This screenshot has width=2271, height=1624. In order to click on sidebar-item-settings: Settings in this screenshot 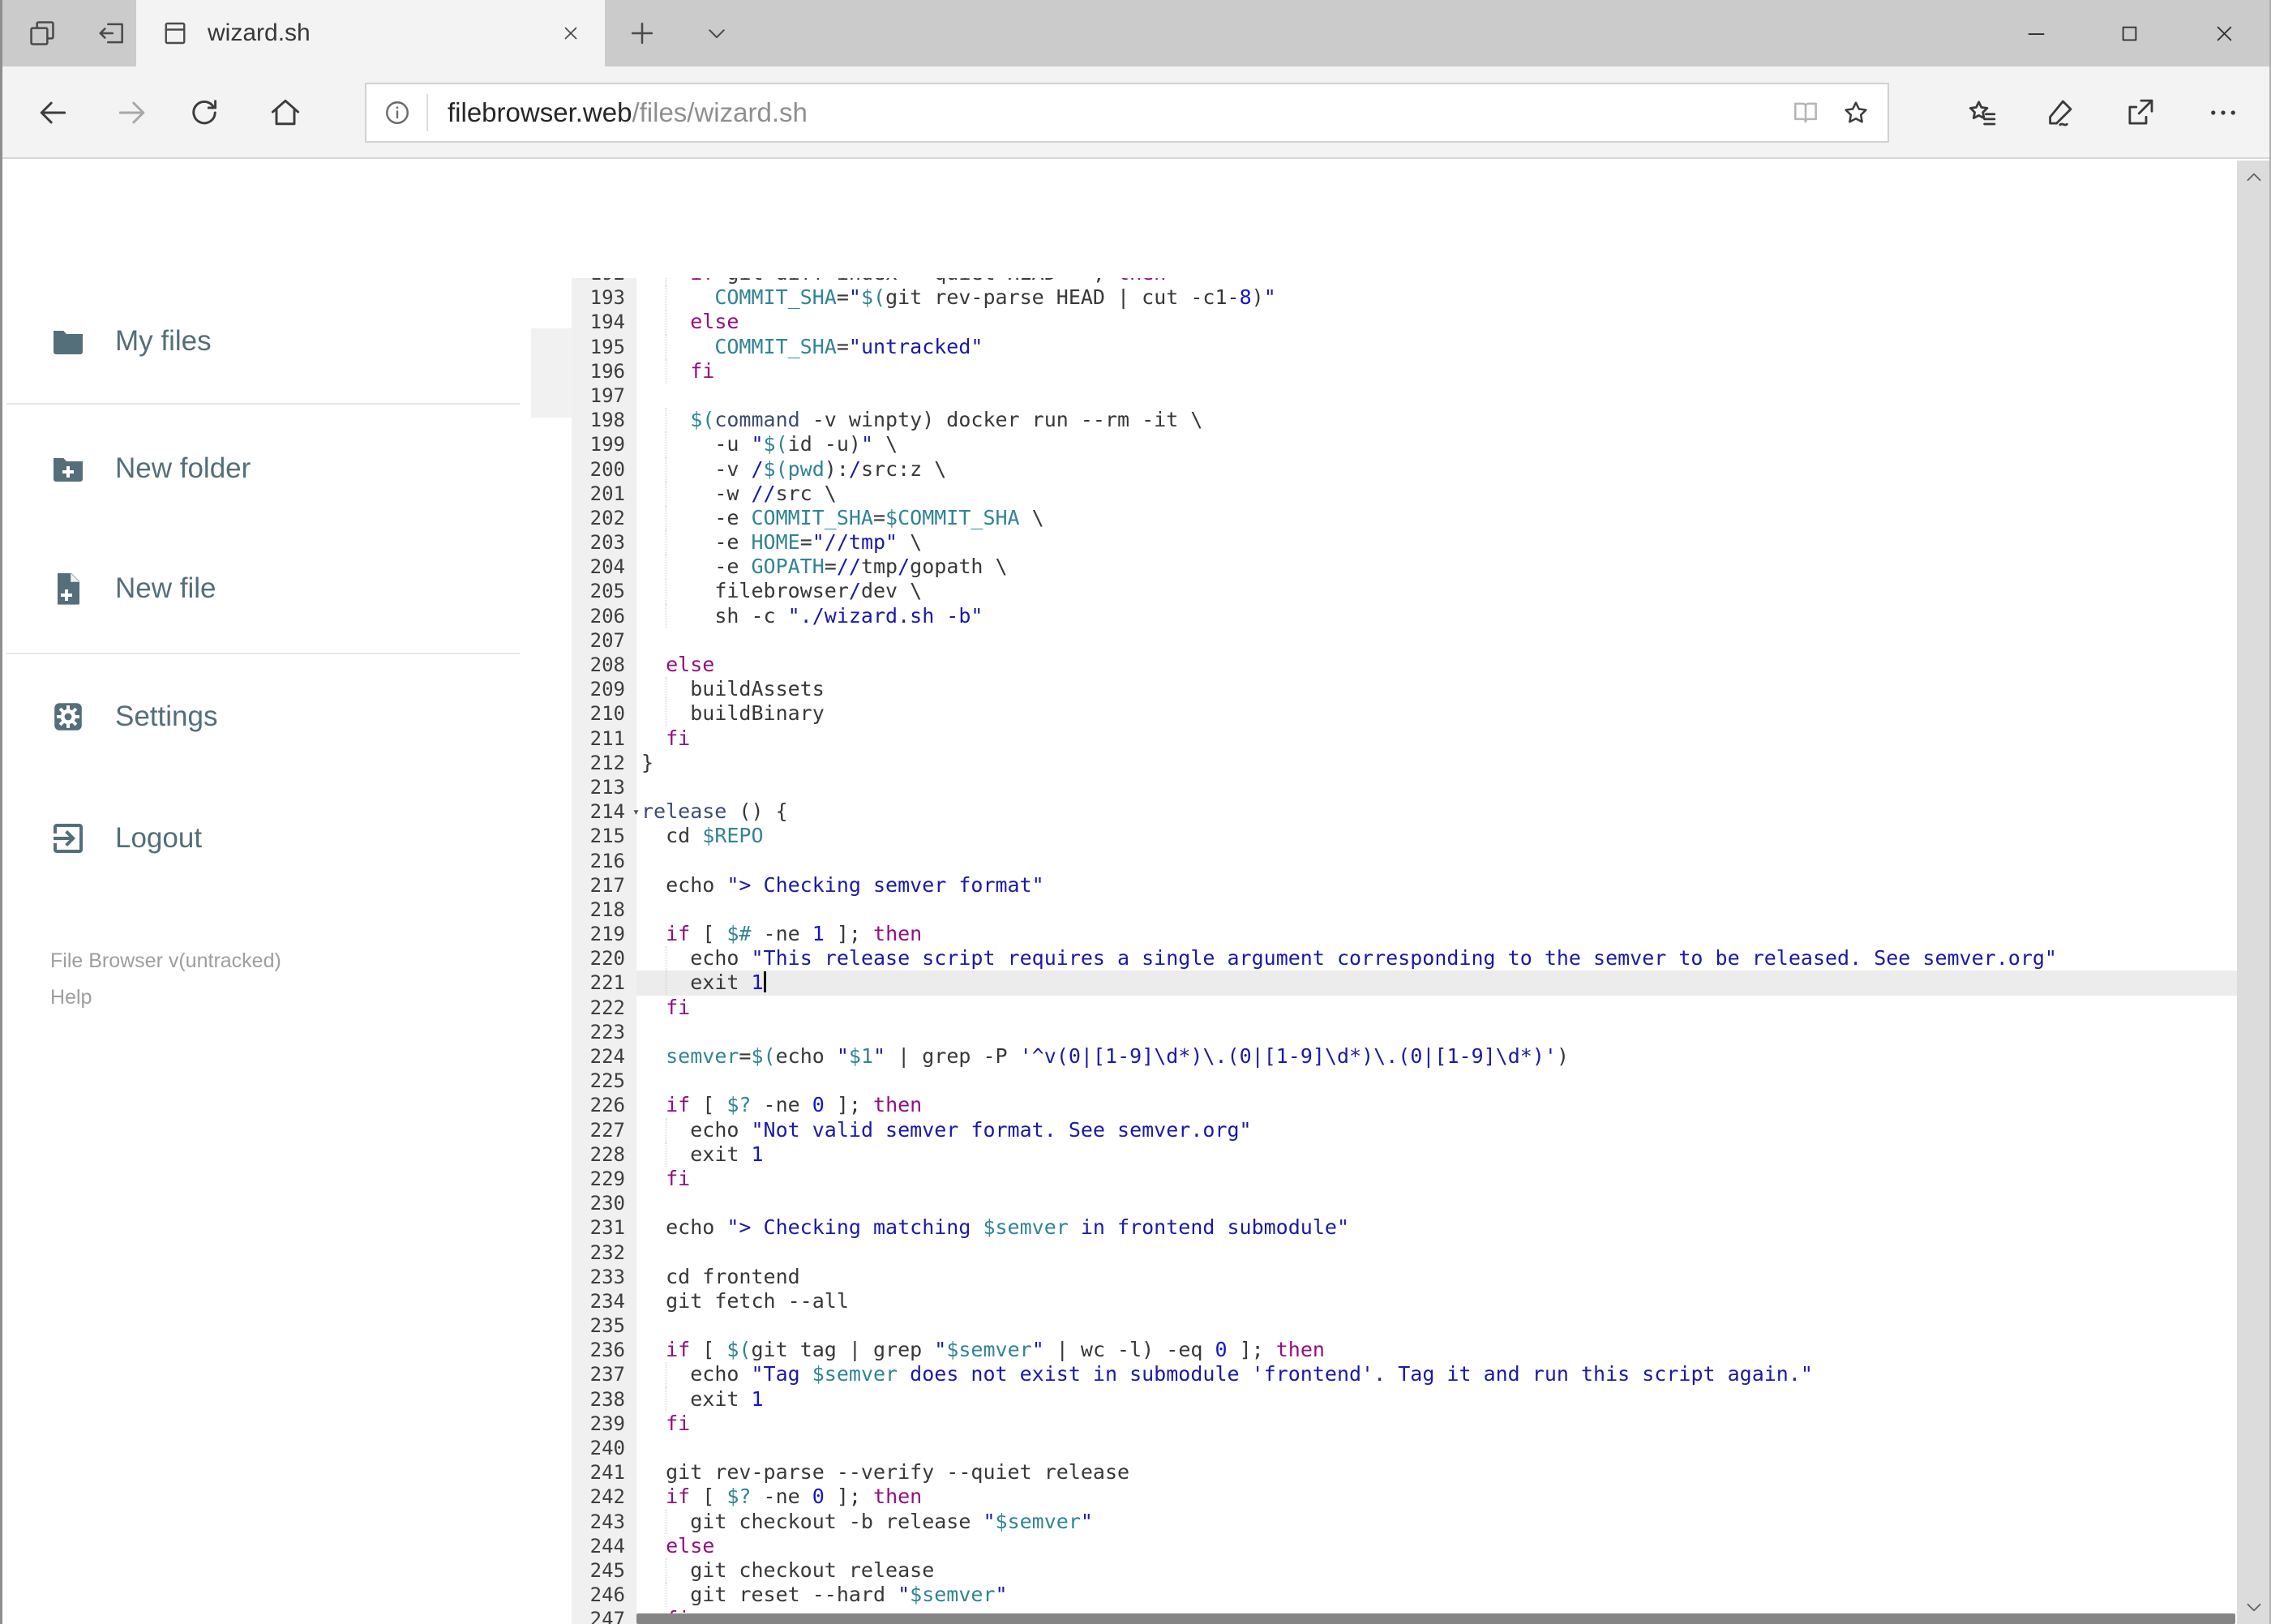, I will do `click(265, 717)`.